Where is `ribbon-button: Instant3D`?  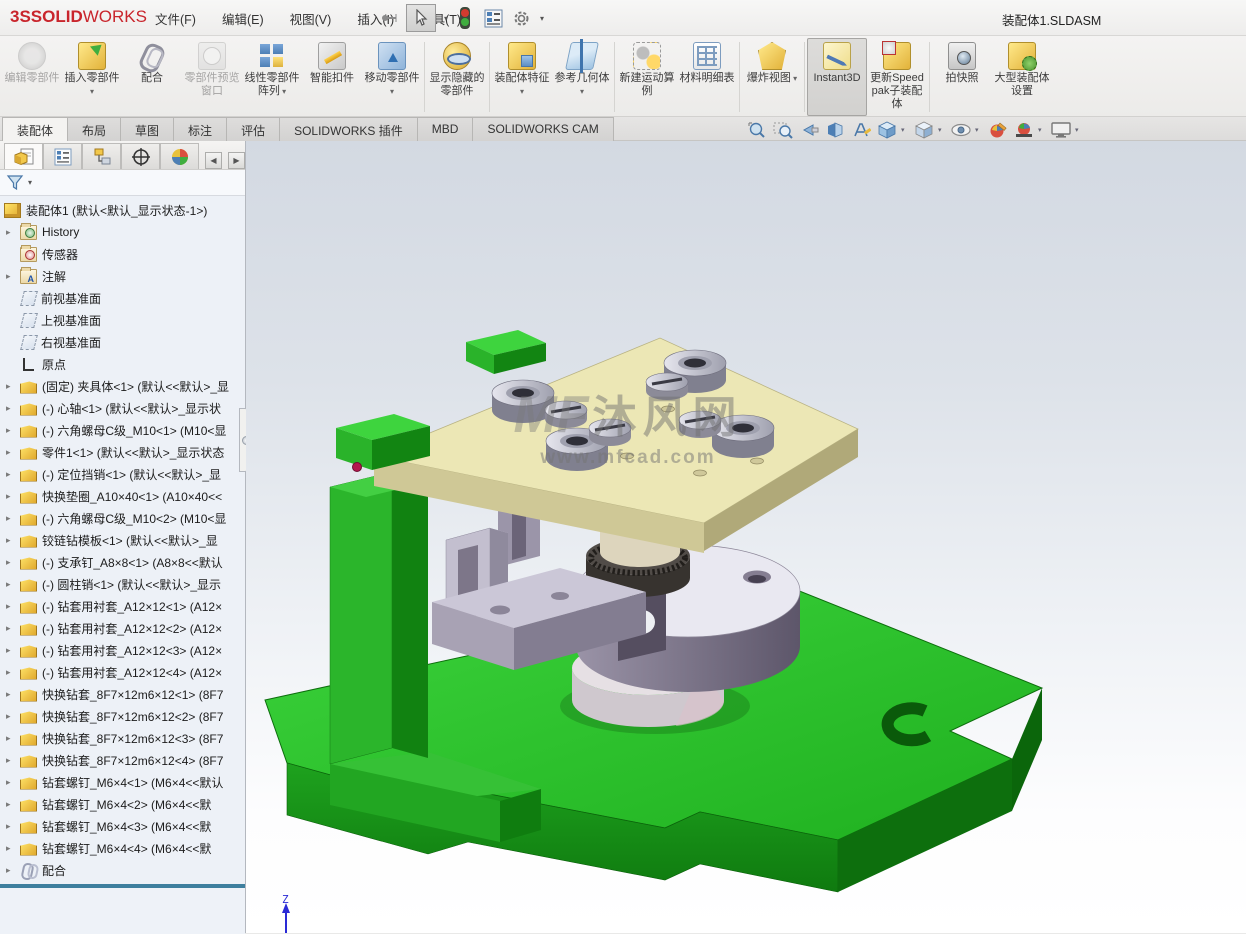
ribbon-button: Instant3D is located at coordinates (837, 77).